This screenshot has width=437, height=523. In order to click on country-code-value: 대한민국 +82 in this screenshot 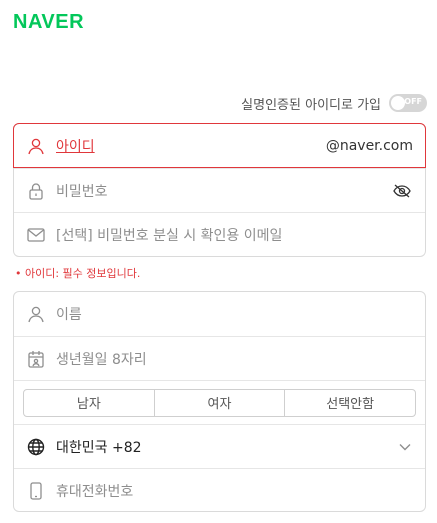, I will do `click(99, 447)`.